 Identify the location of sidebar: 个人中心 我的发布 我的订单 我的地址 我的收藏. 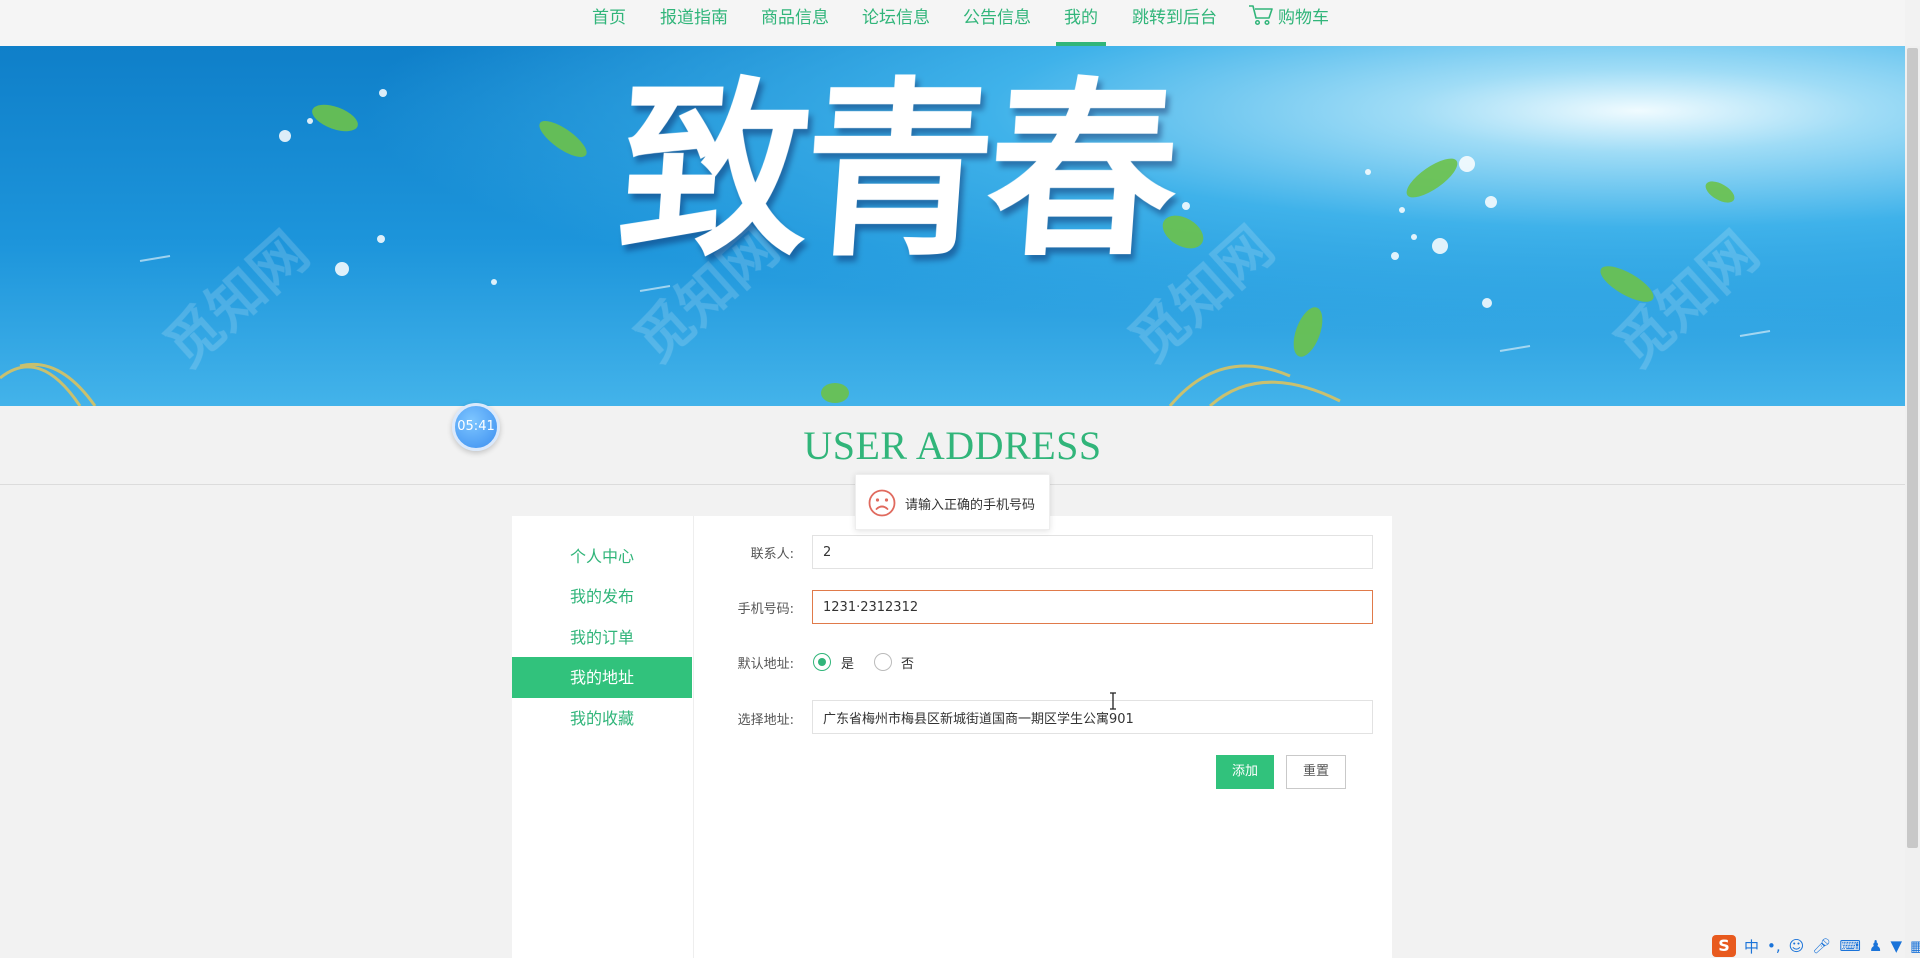
(603, 737).